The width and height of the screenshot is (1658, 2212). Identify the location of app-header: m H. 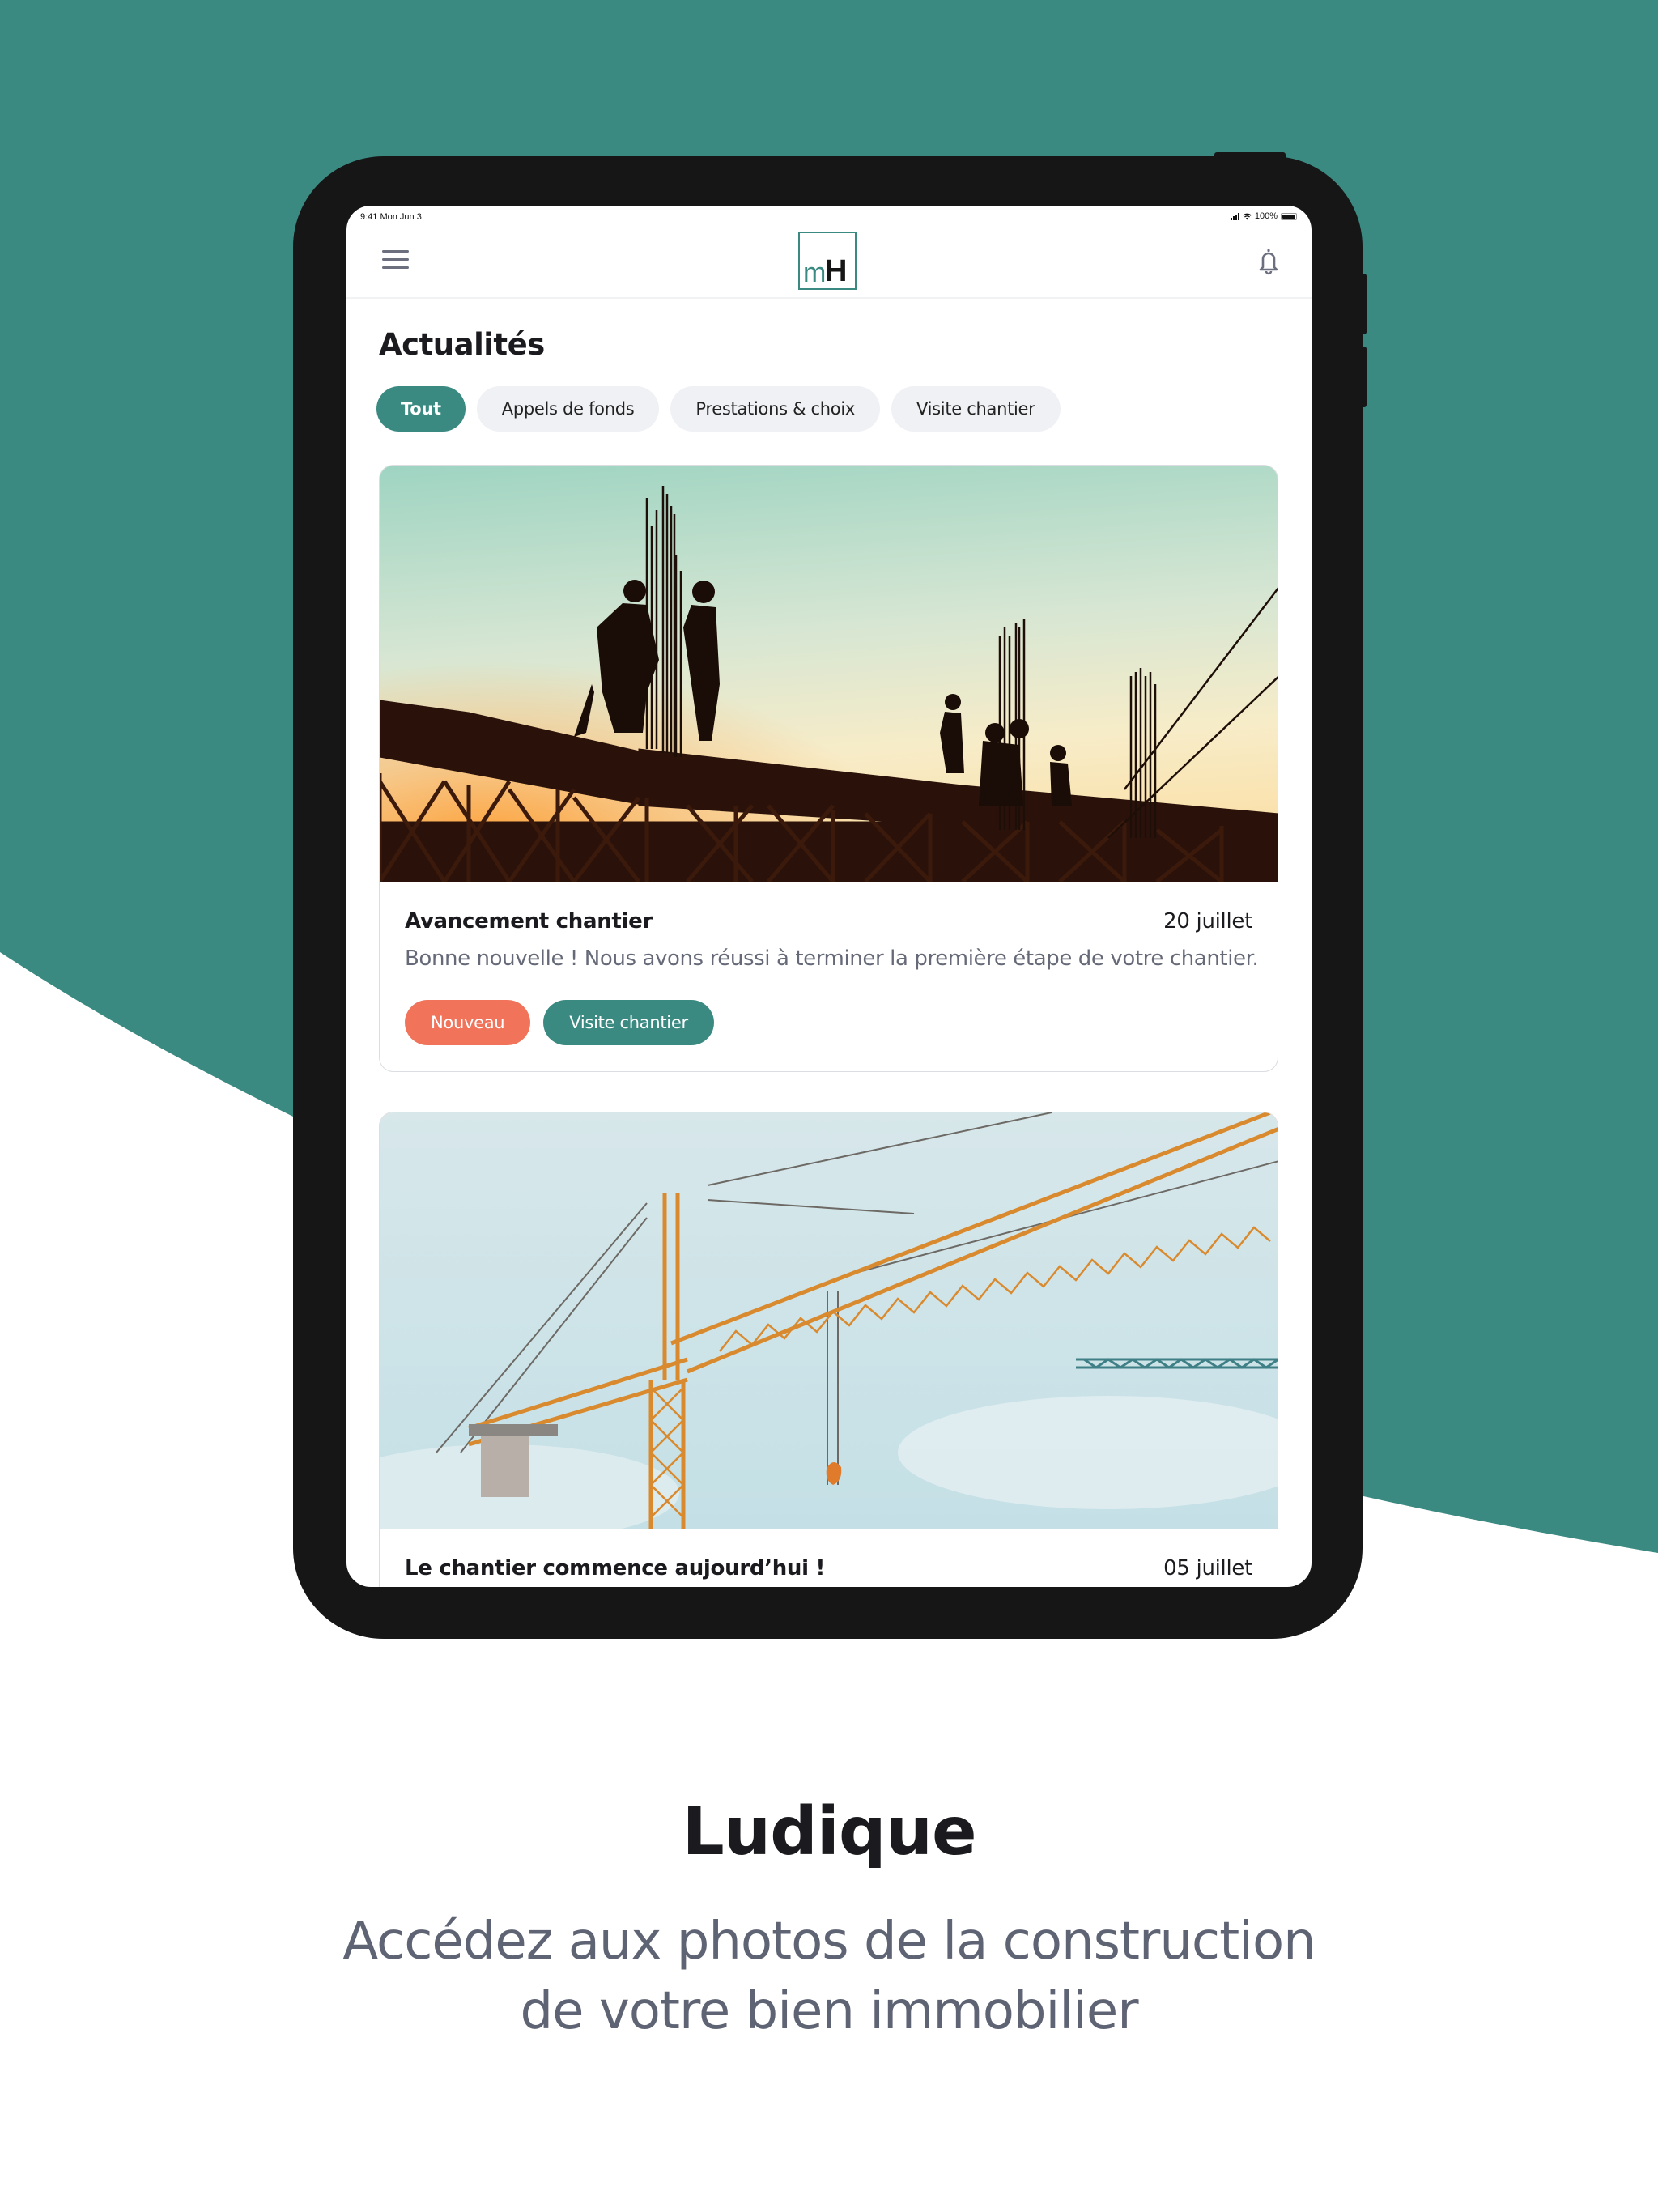
(829, 265).